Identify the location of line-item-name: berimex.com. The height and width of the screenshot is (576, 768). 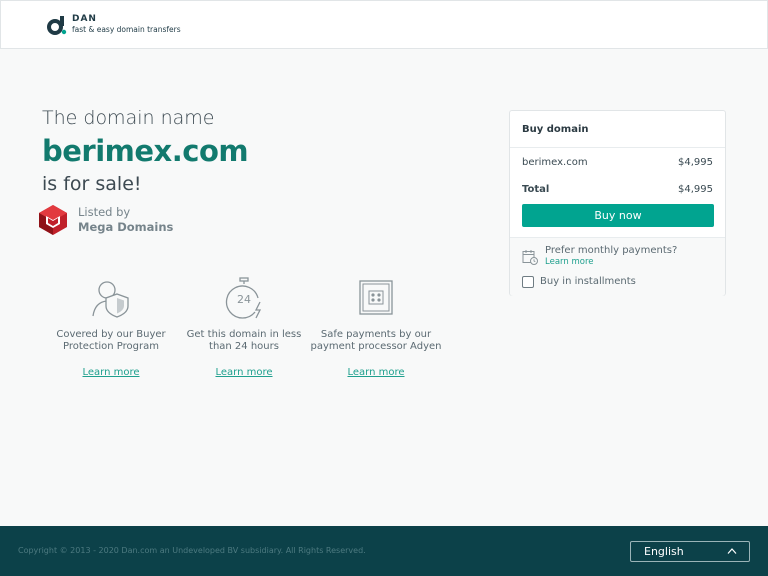
(555, 162).